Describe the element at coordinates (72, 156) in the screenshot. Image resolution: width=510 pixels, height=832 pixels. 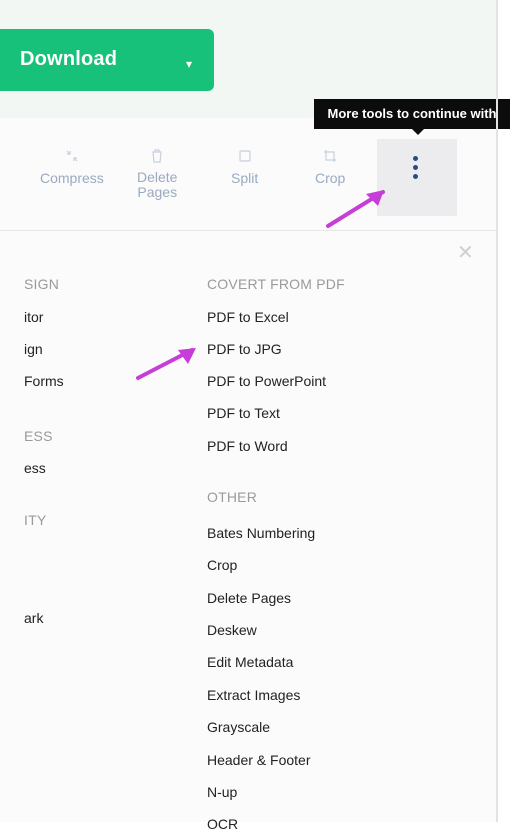
I see `compress-icon` at that location.